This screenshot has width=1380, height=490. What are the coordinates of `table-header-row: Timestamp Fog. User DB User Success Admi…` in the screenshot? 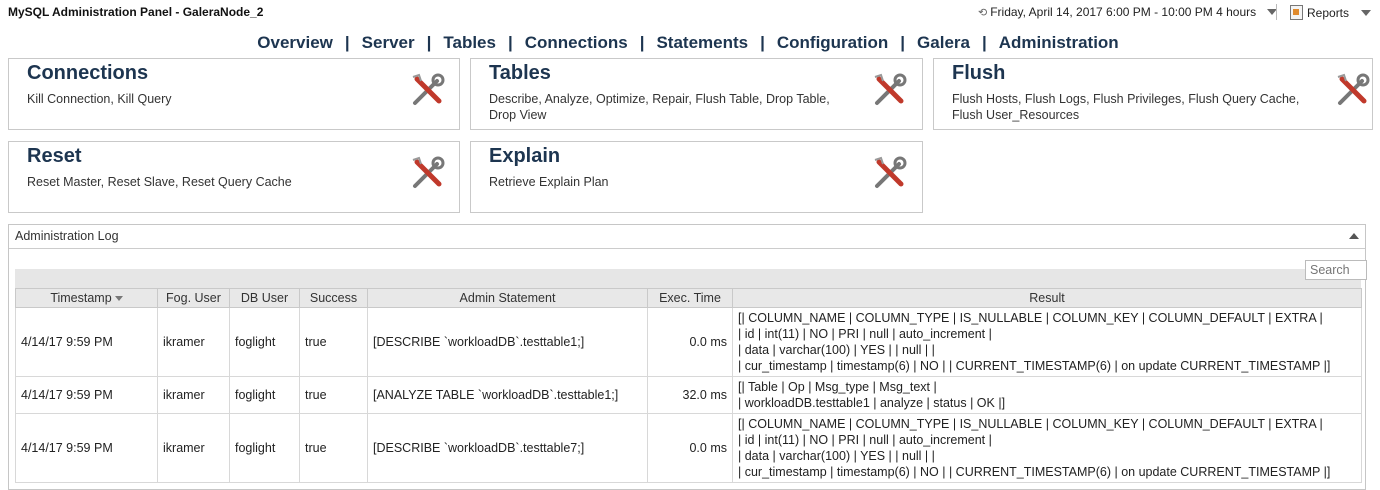 It's located at (688, 298).